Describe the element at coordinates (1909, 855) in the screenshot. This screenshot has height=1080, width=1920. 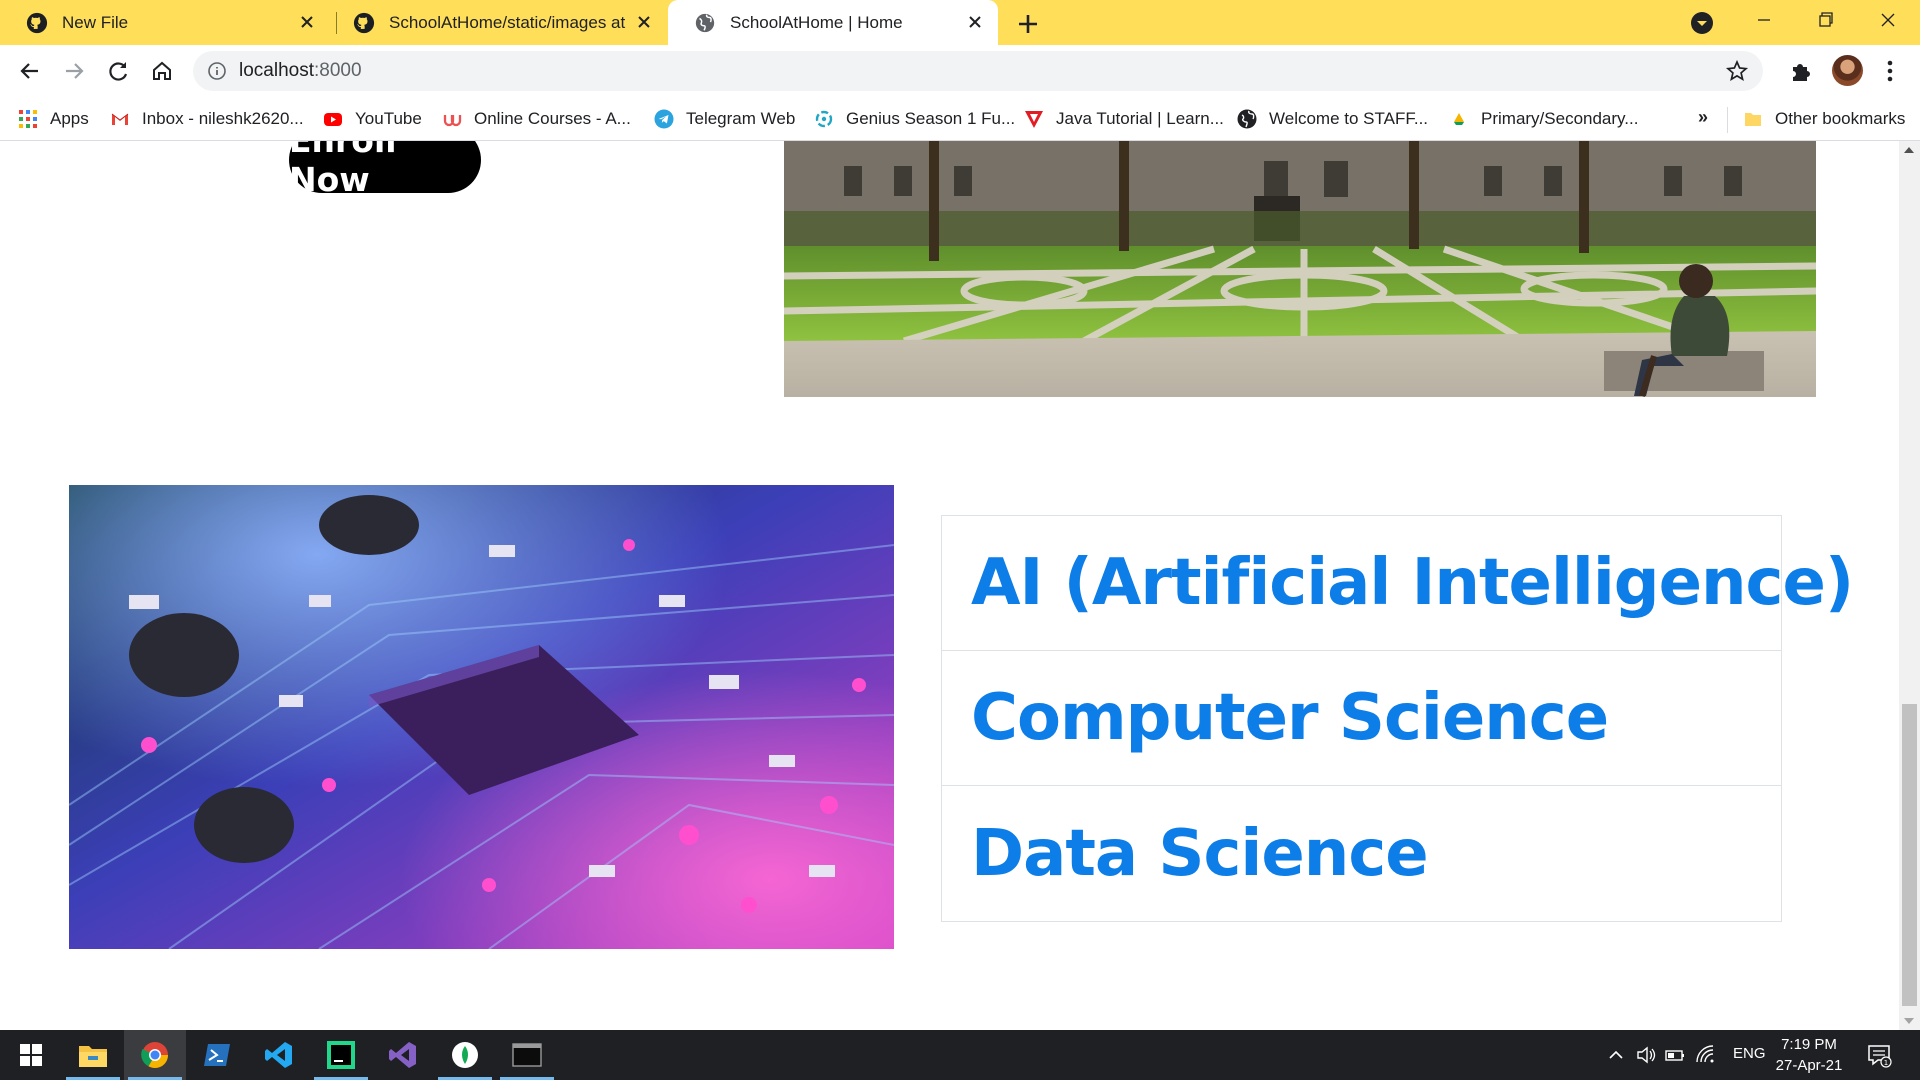
I see `scroll-thumb` at that location.